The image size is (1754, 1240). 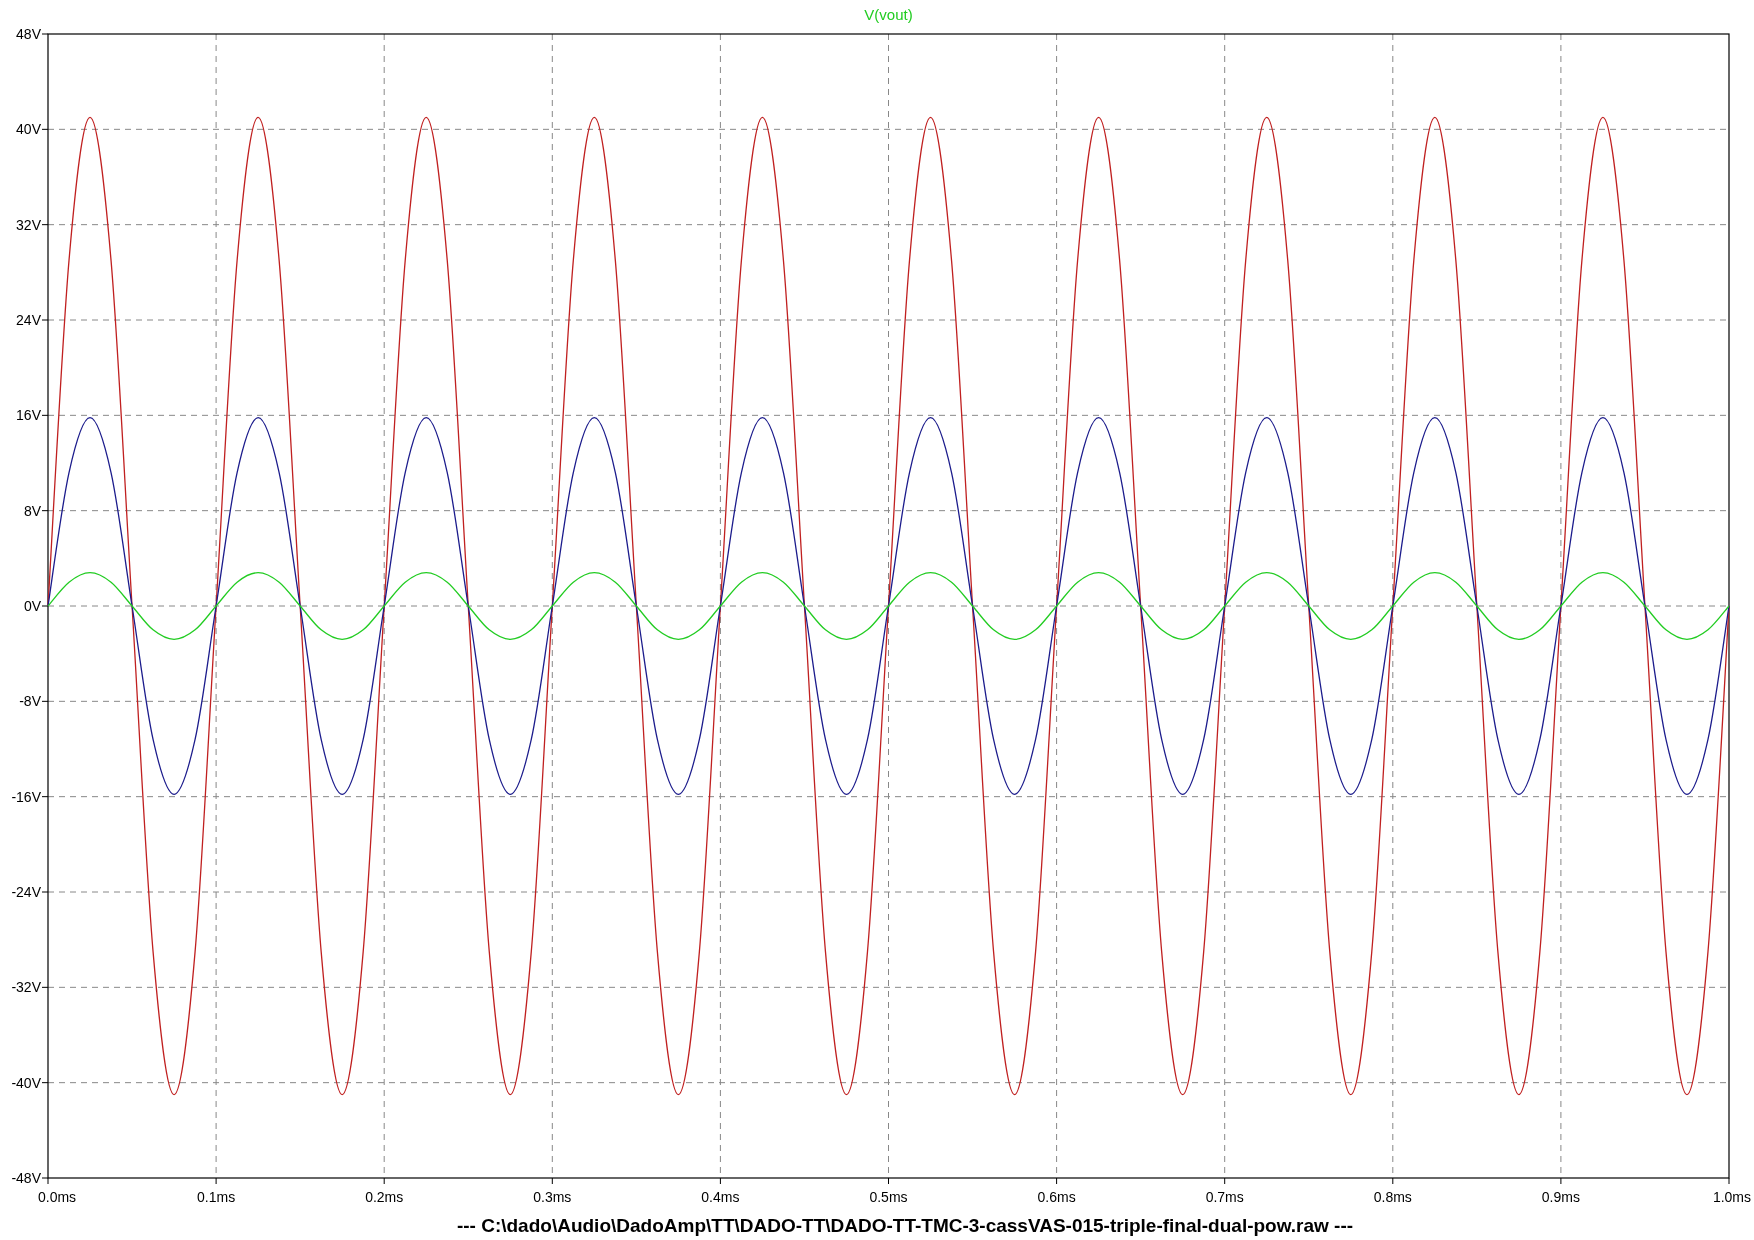 I want to click on x-axis-label: 1.0ms, so click(x=1731, y=1197).